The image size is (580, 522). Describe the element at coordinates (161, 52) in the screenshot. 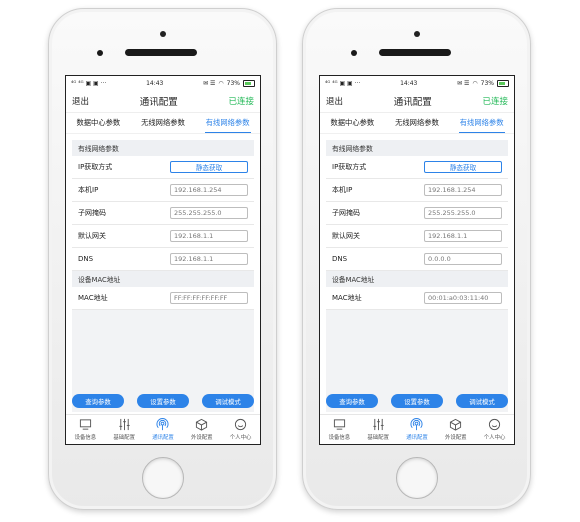

I see `earpiece-speaker` at that location.